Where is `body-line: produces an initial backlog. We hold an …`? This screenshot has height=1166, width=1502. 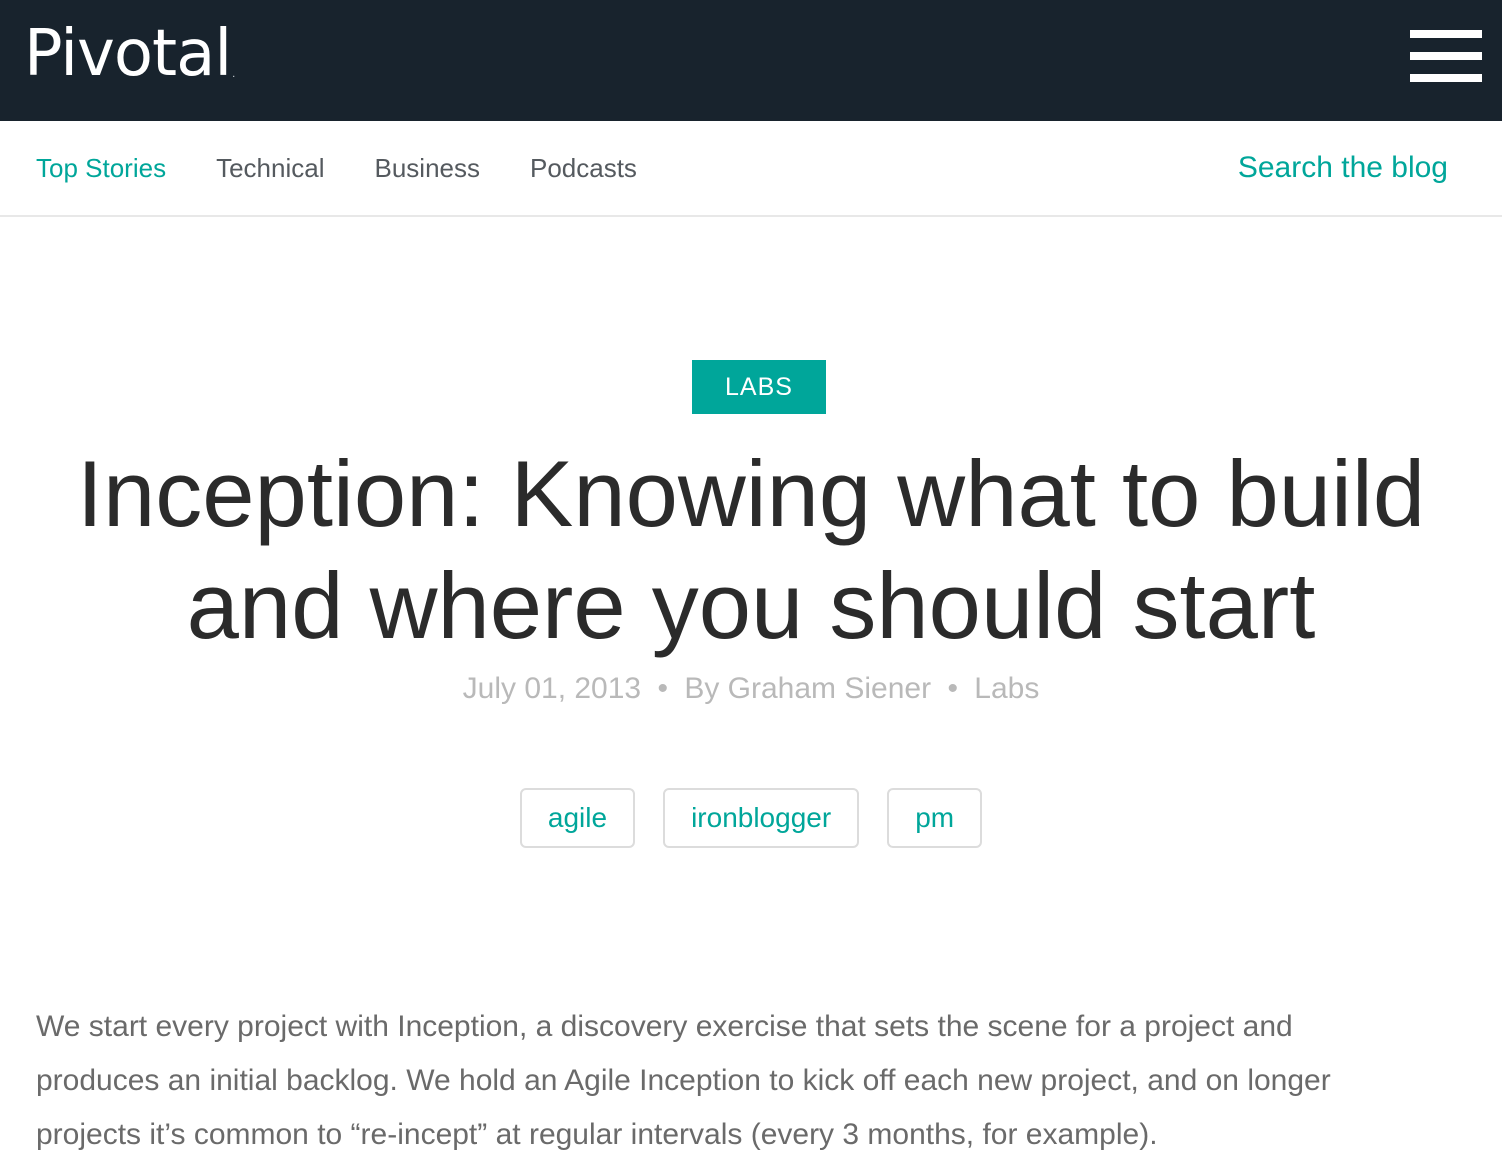
body-line: produces an initial backlog. We hold an … is located at coordinates (683, 1080).